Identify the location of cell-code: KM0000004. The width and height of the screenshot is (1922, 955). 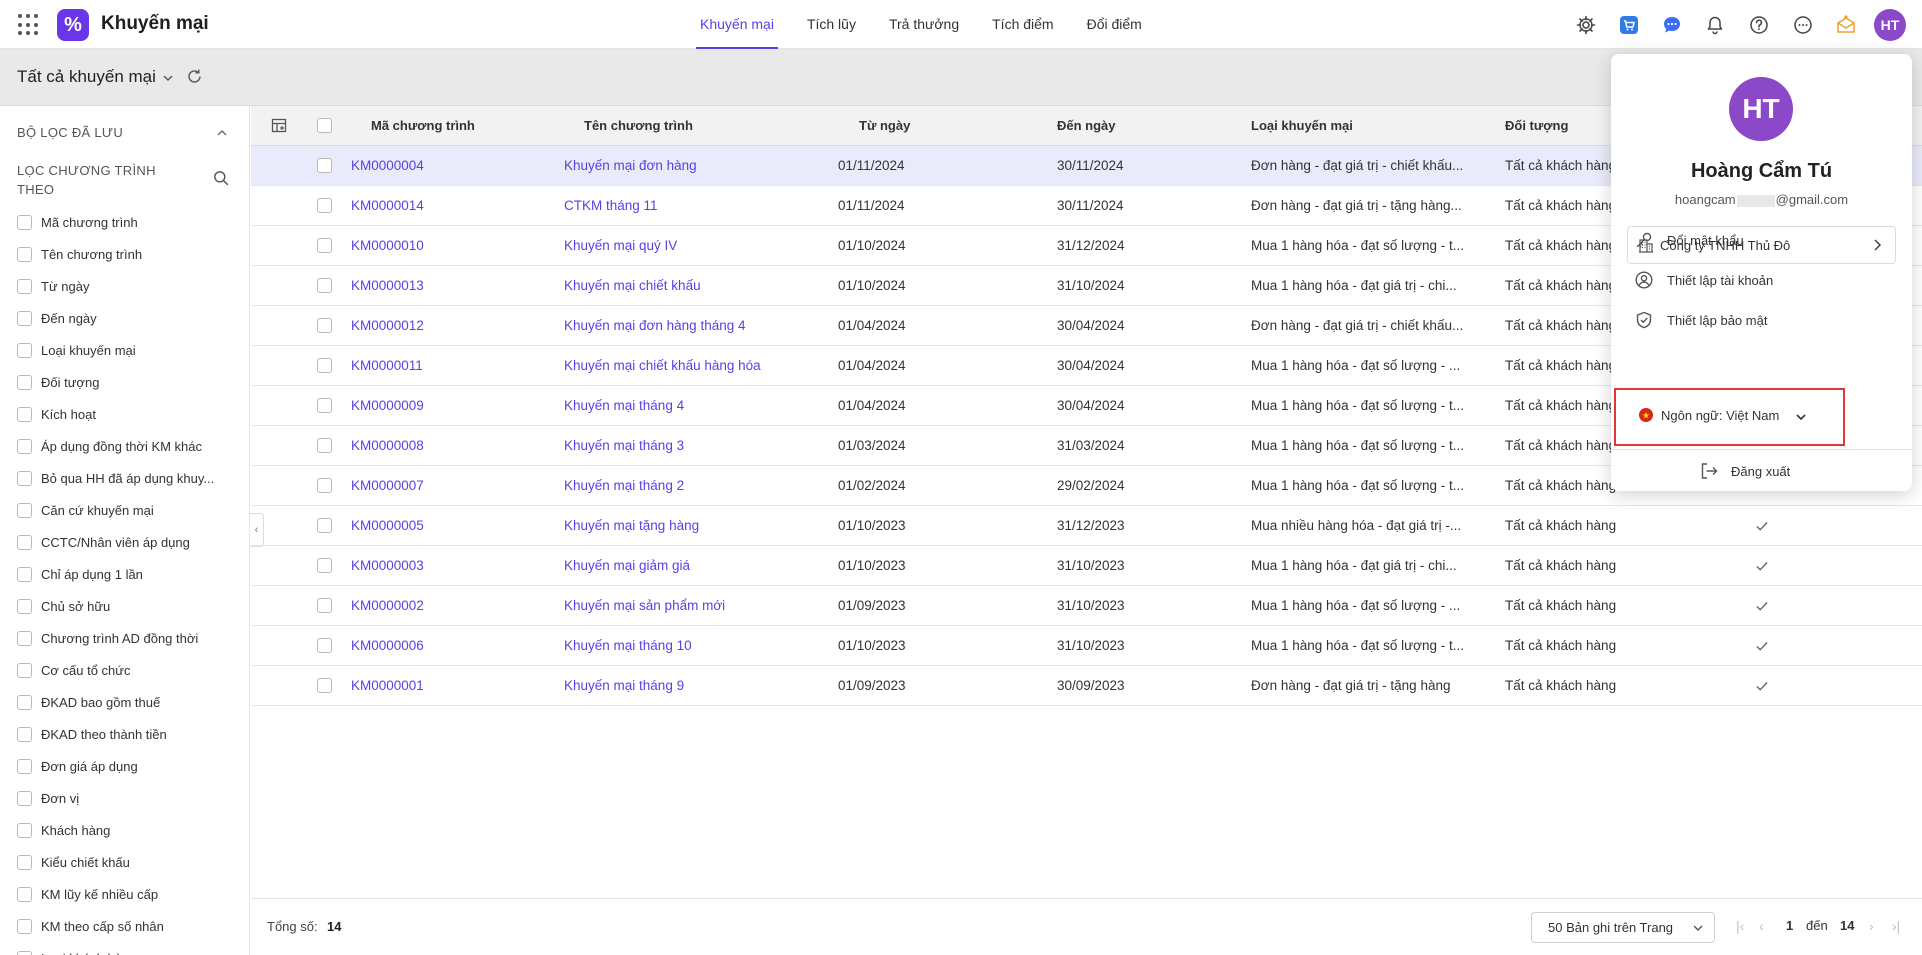
(387, 166).